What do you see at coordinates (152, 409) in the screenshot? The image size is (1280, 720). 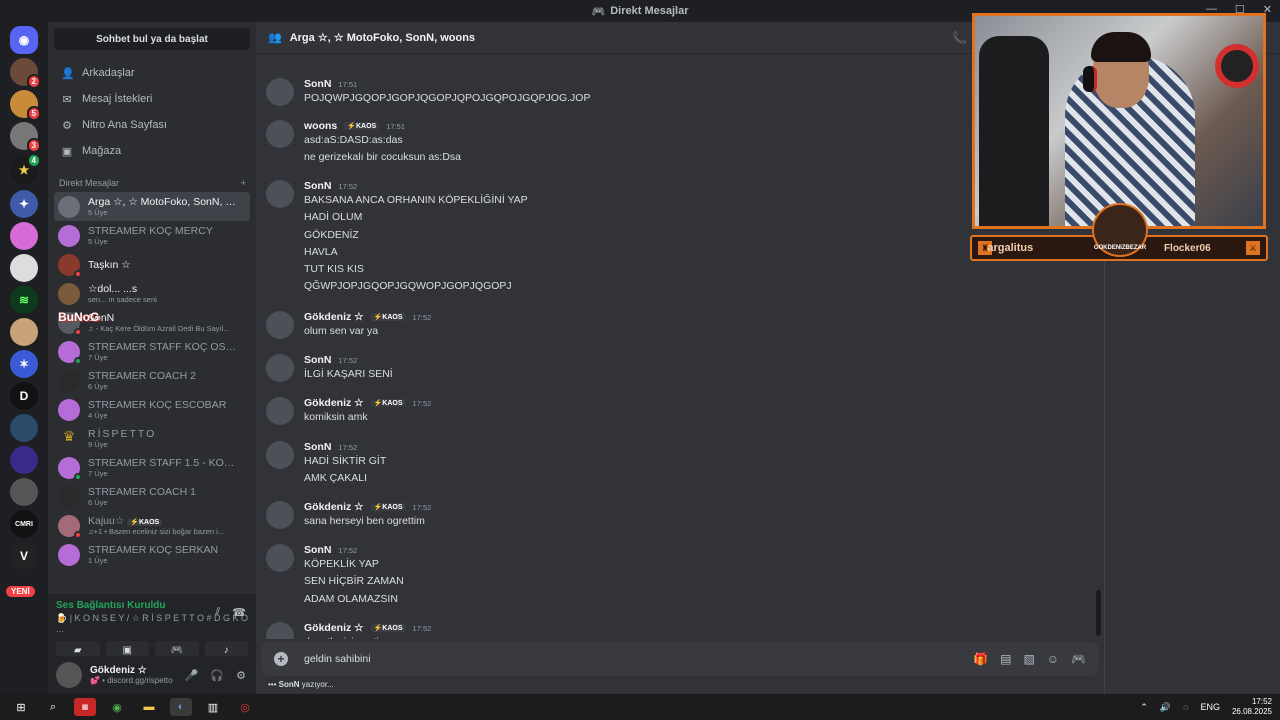 I see `dm-item: STREAMER KOÇ ESCOBAR 4 Üye` at bounding box center [152, 409].